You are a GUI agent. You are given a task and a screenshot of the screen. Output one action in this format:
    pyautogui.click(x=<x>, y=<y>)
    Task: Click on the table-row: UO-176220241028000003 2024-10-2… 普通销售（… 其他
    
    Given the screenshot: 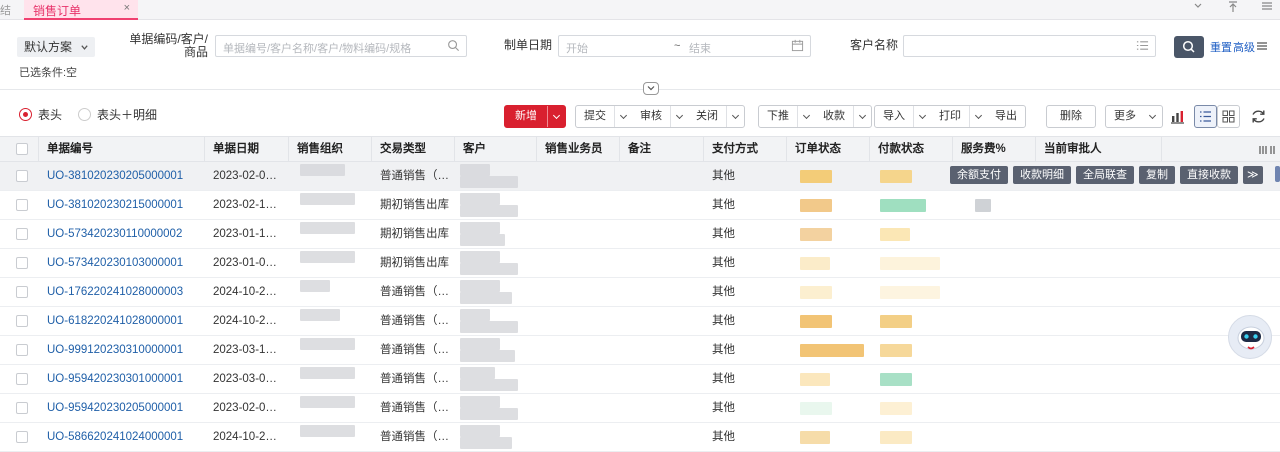 What is the action you would take?
    pyautogui.click(x=640, y=292)
    